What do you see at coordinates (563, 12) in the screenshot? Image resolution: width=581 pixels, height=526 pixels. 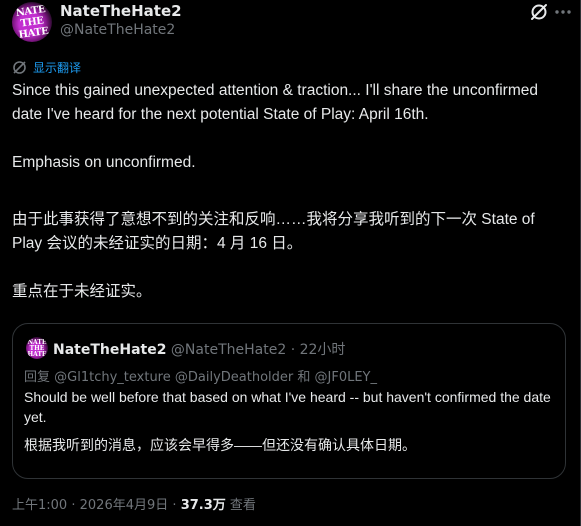 I see `more-options-icon` at bounding box center [563, 12].